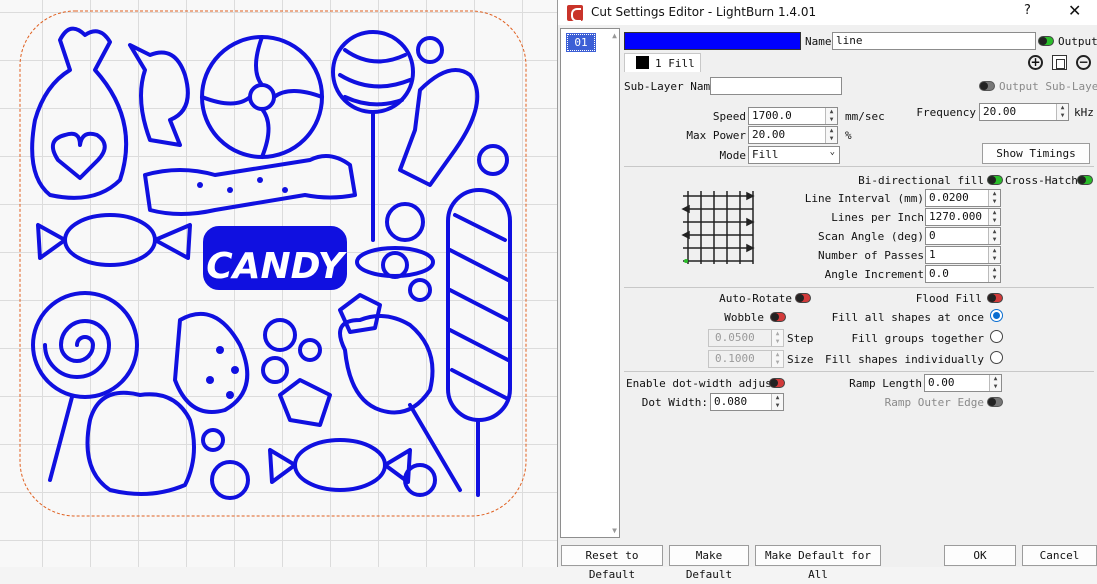 The height and width of the screenshot is (584, 1097). What do you see at coordinates (818, 41) in the screenshot?
I see `name-label: Name` at bounding box center [818, 41].